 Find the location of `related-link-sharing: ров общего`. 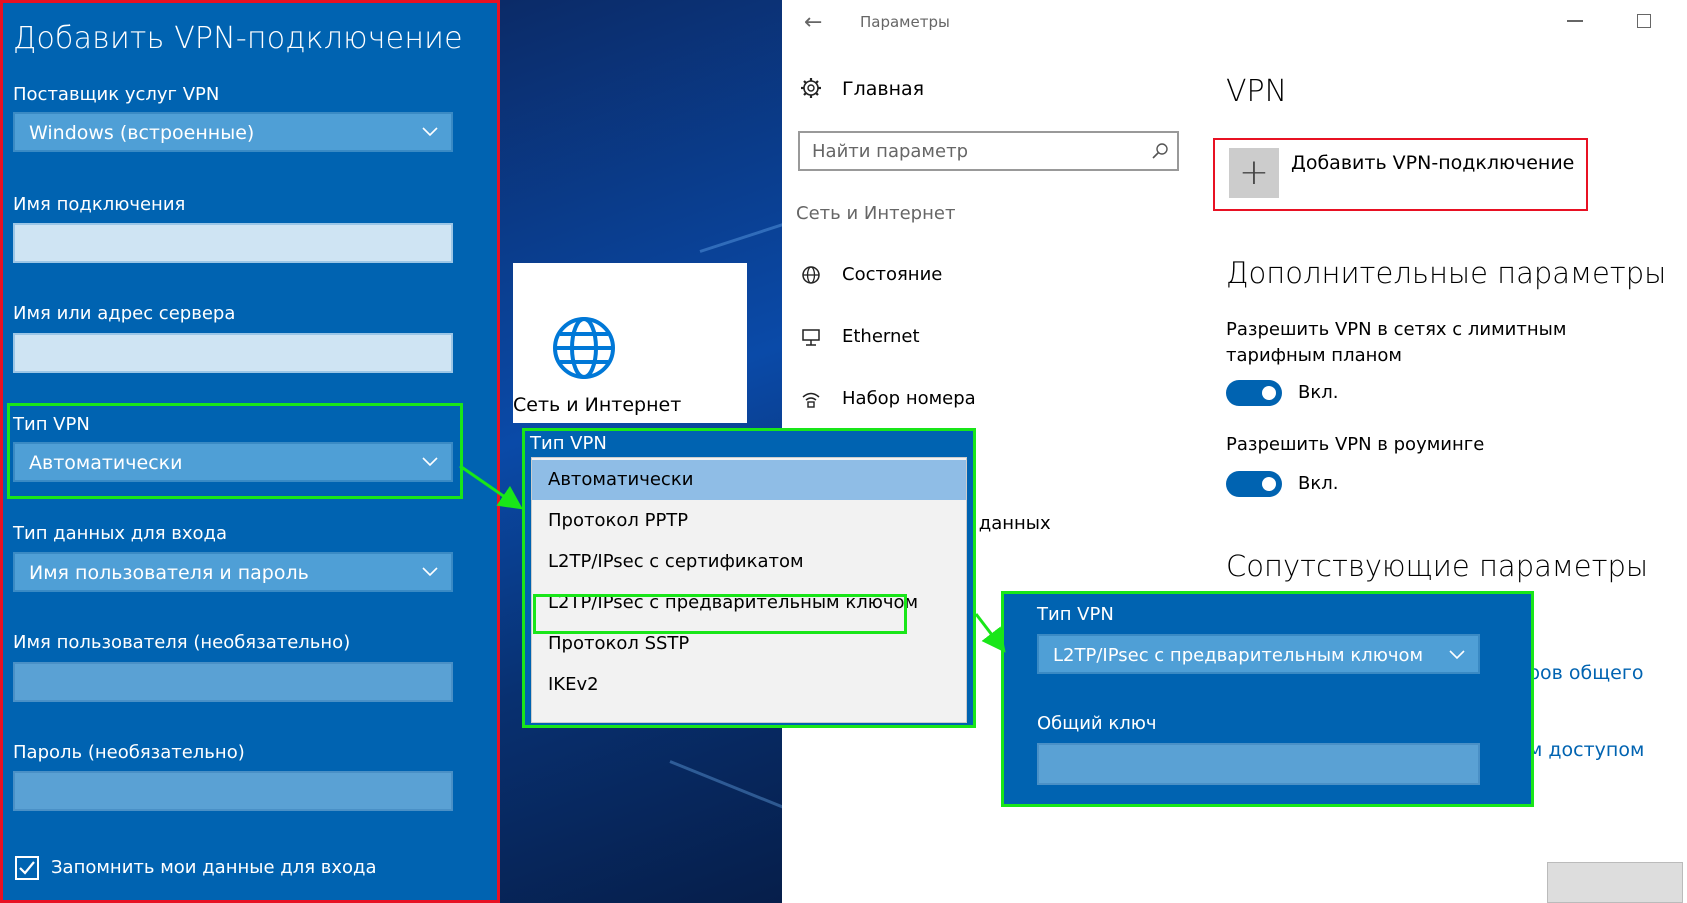

related-link-sharing: ров общего is located at coordinates (1585, 673).